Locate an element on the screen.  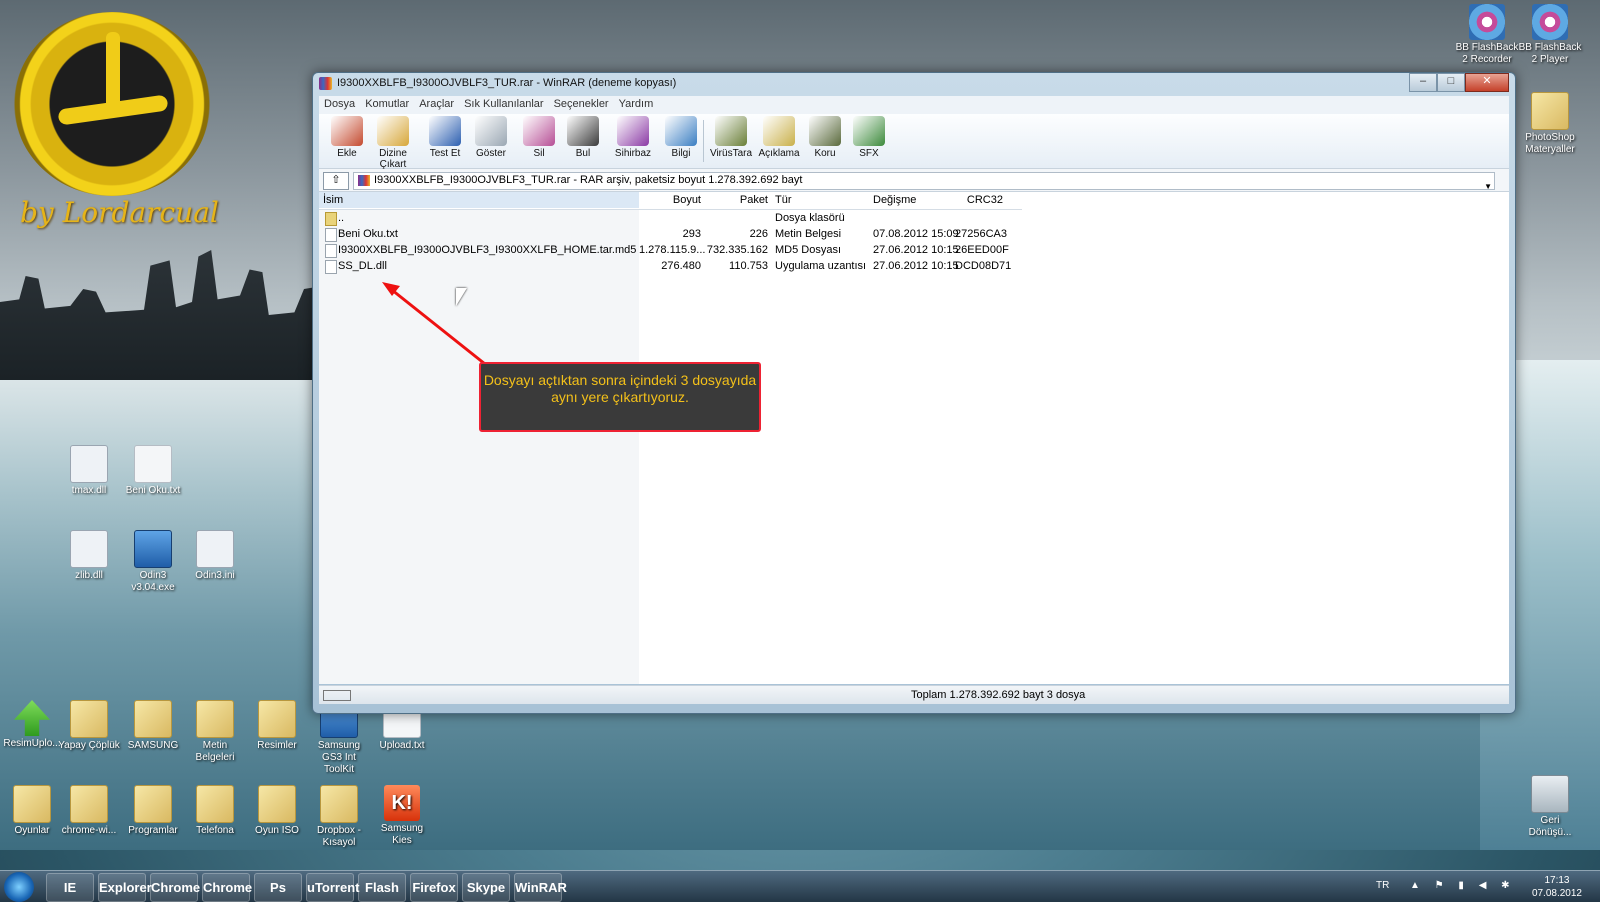
cell-crc: 27256CA3 is located at coordinates (981, 234).